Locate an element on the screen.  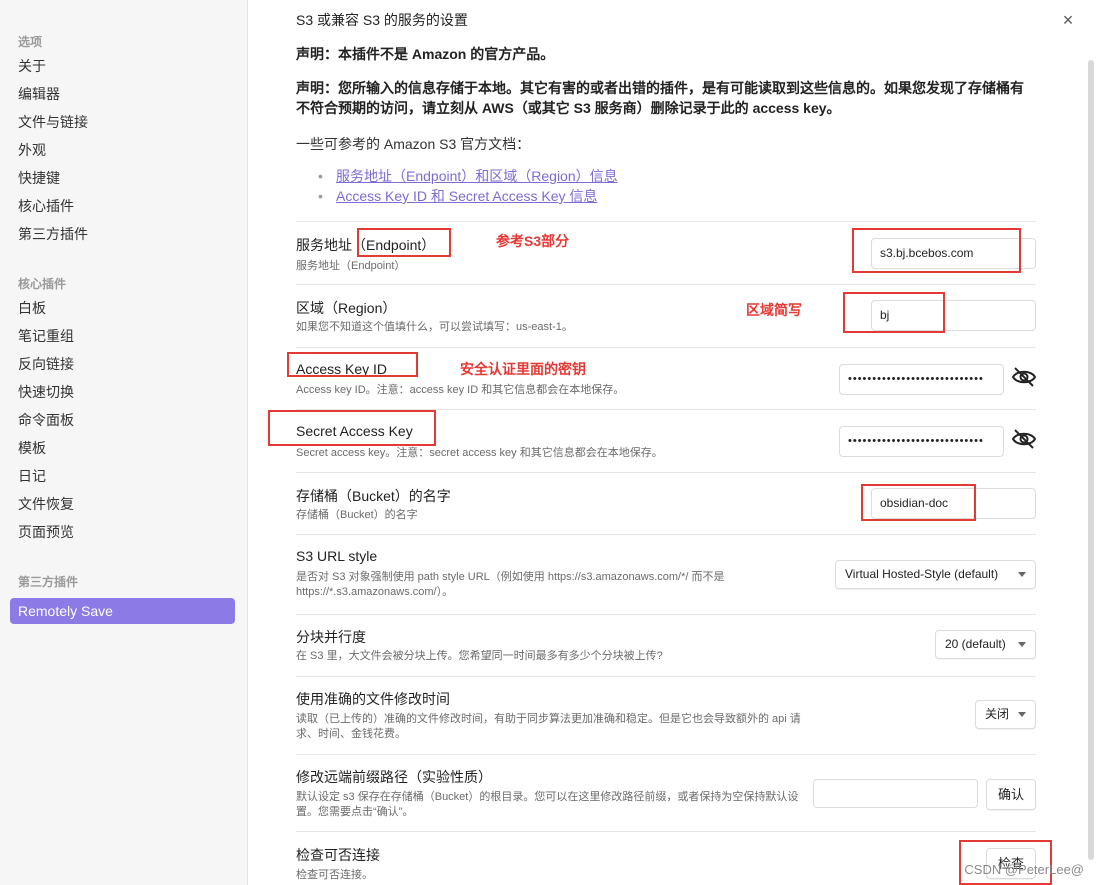
sidebar-item-core-plugins: 核心插件 is located at coordinates (123, 206).